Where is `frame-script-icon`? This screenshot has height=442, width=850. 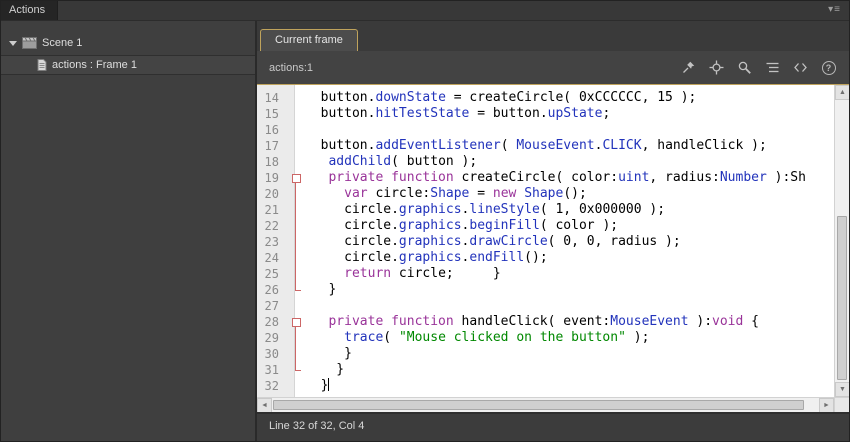 frame-script-icon is located at coordinates (42, 65).